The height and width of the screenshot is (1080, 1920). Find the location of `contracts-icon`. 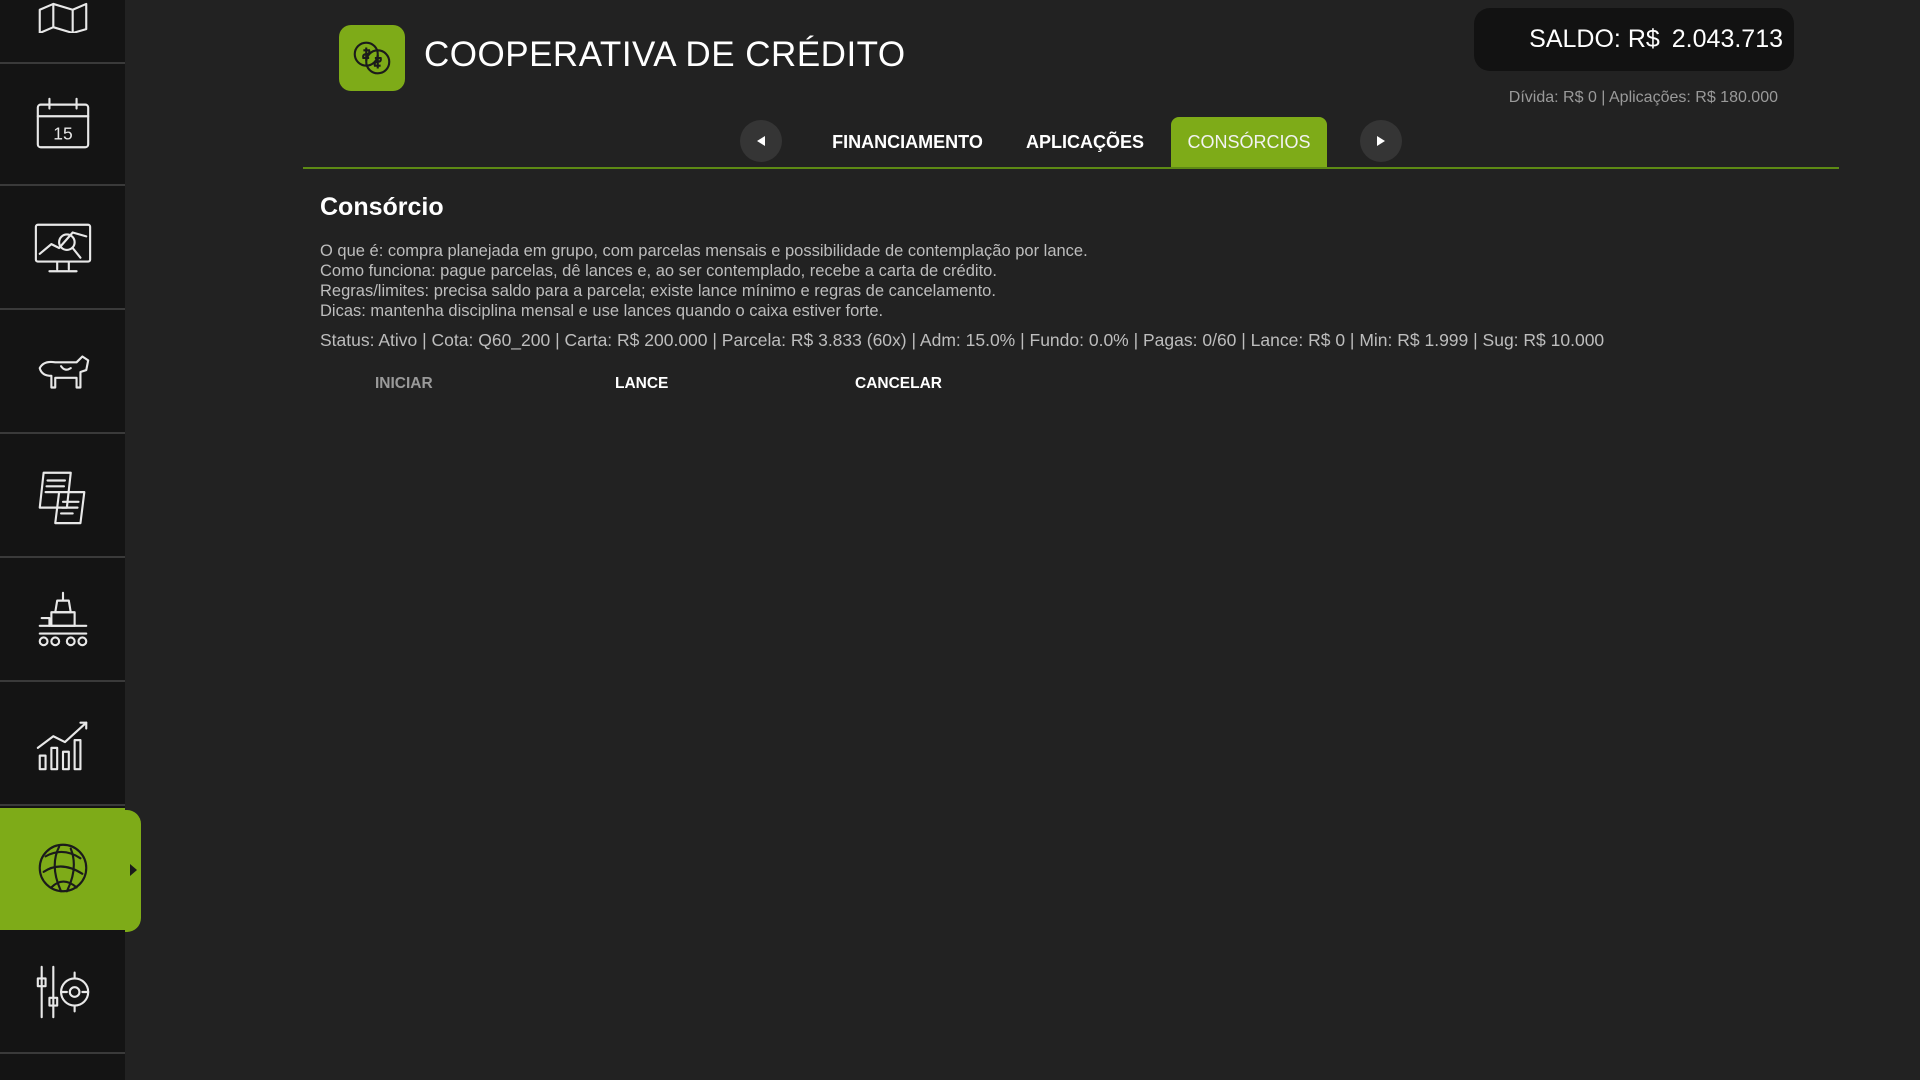

contracts-icon is located at coordinates (61, 498).